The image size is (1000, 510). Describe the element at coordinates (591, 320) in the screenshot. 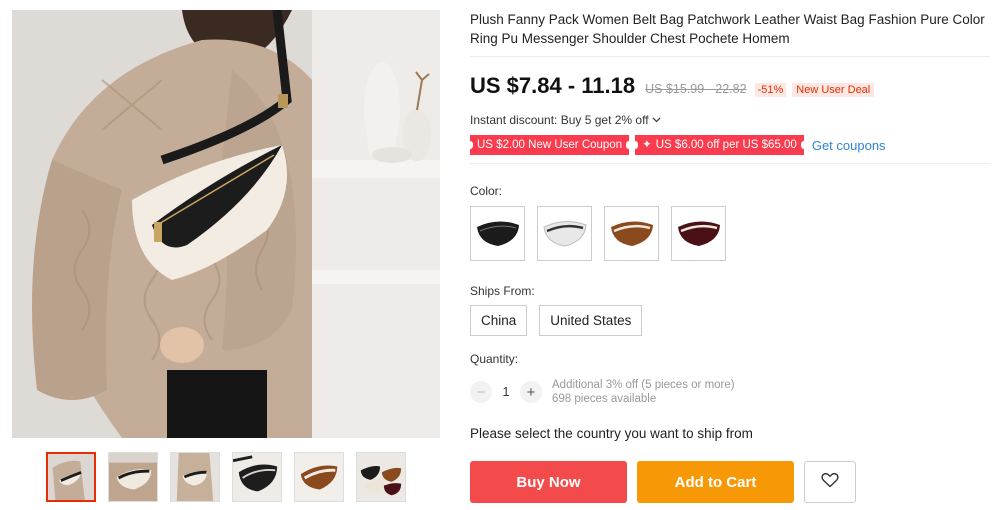

I see `ship-from-us-button: United States` at that location.